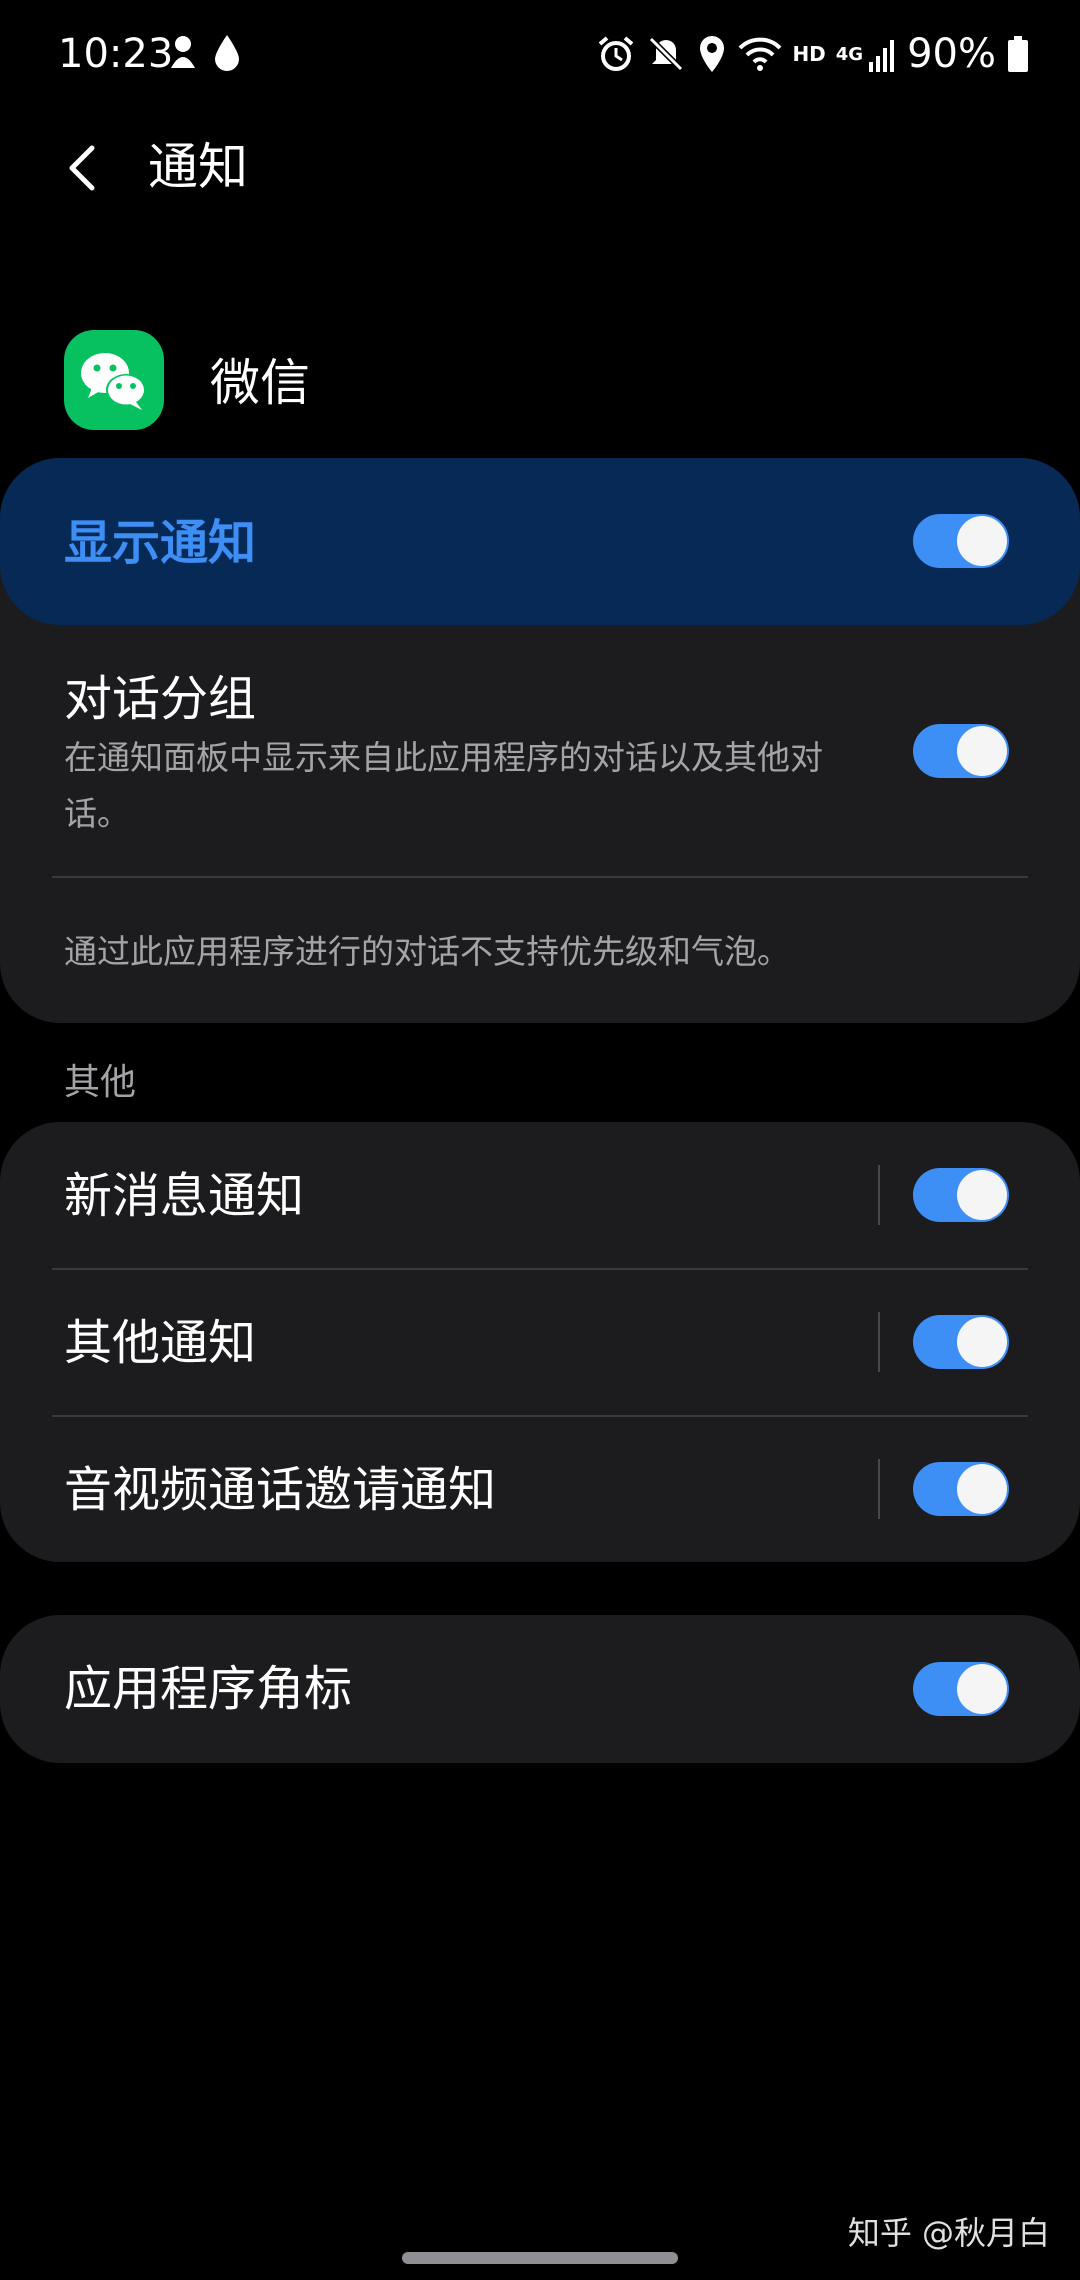  Describe the element at coordinates (951, 54) in the screenshot. I see `battery-percent: 90%` at that location.